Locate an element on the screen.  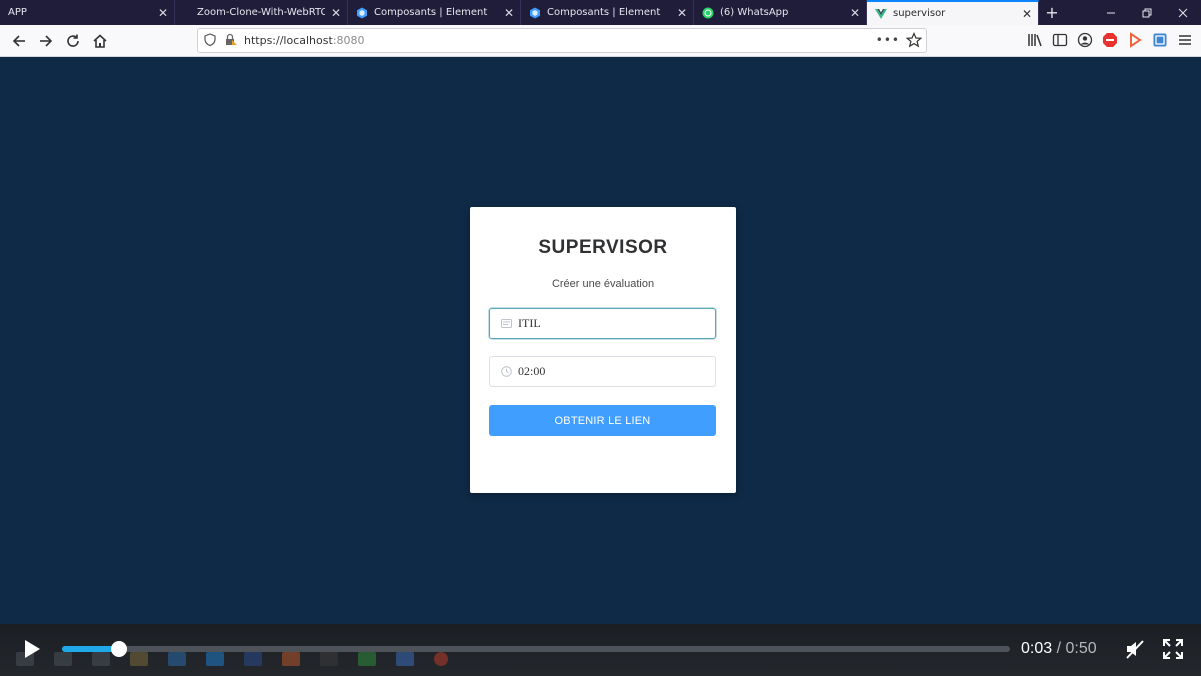
firefox-icon is located at coordinates (291, 659).